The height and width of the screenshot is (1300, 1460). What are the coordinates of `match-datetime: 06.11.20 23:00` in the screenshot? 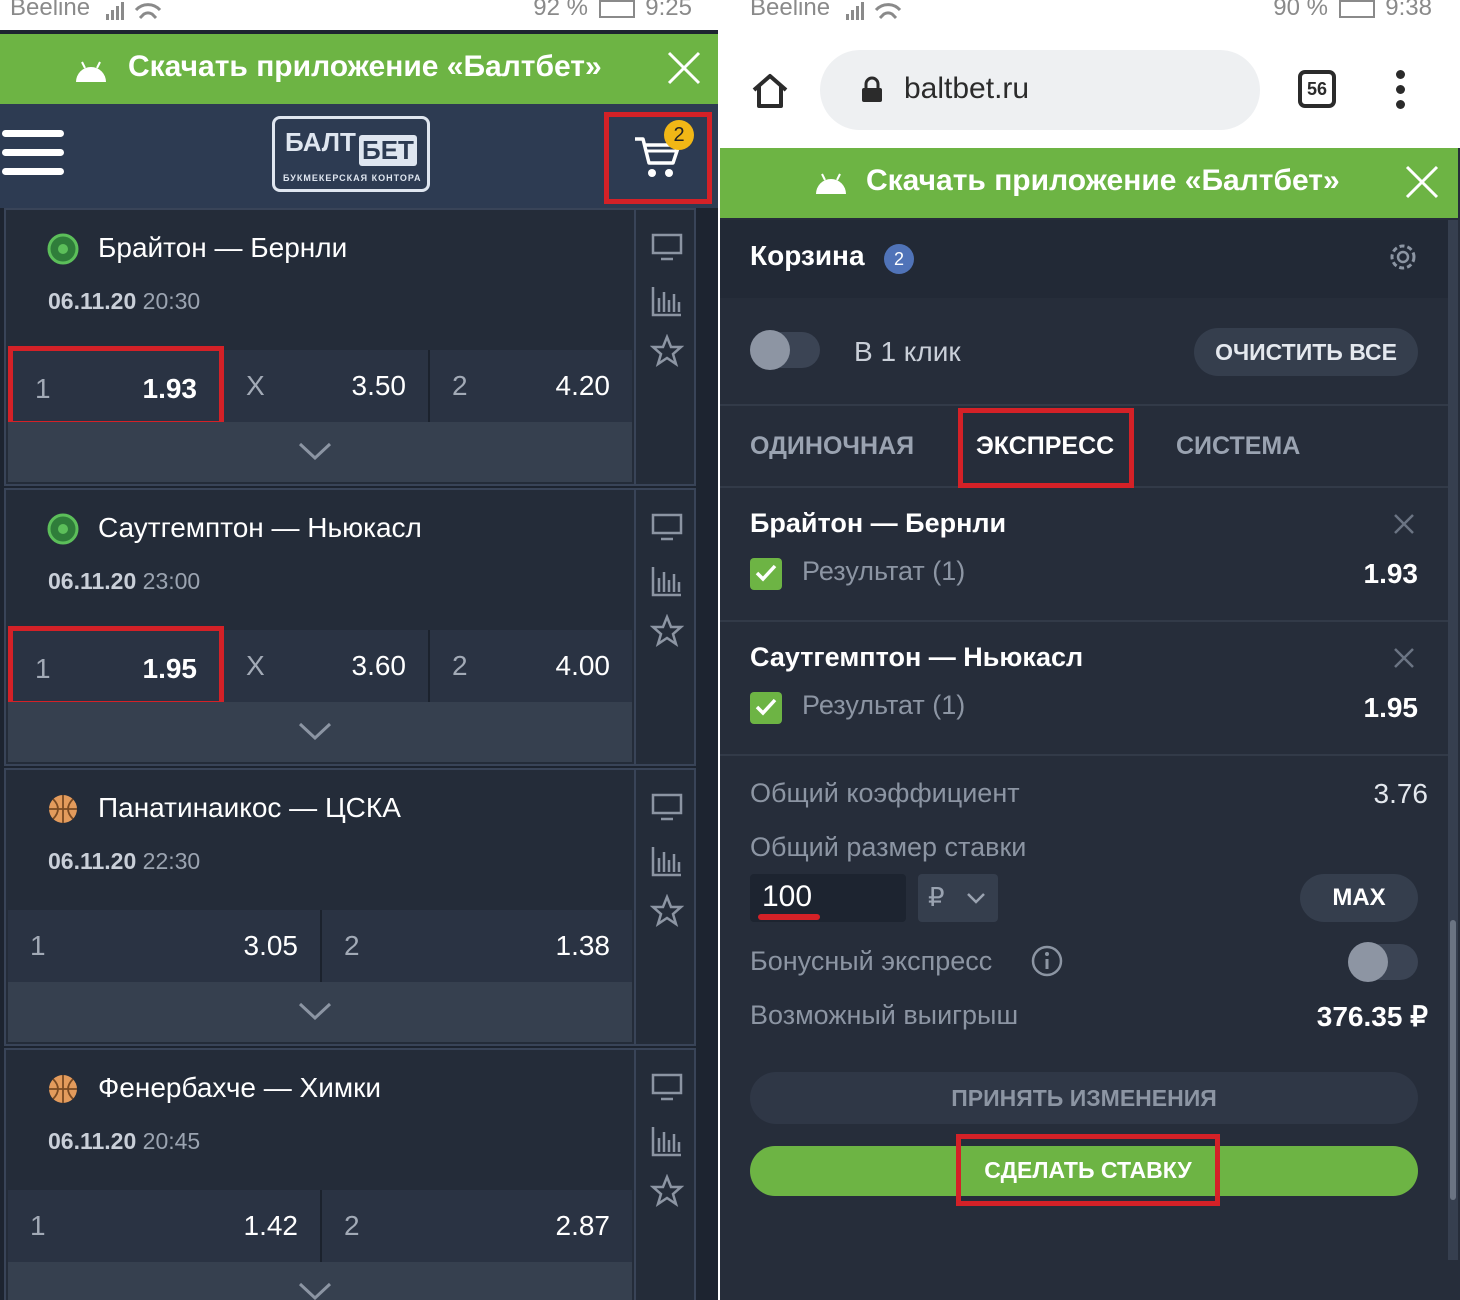 It's located at (124, 581).